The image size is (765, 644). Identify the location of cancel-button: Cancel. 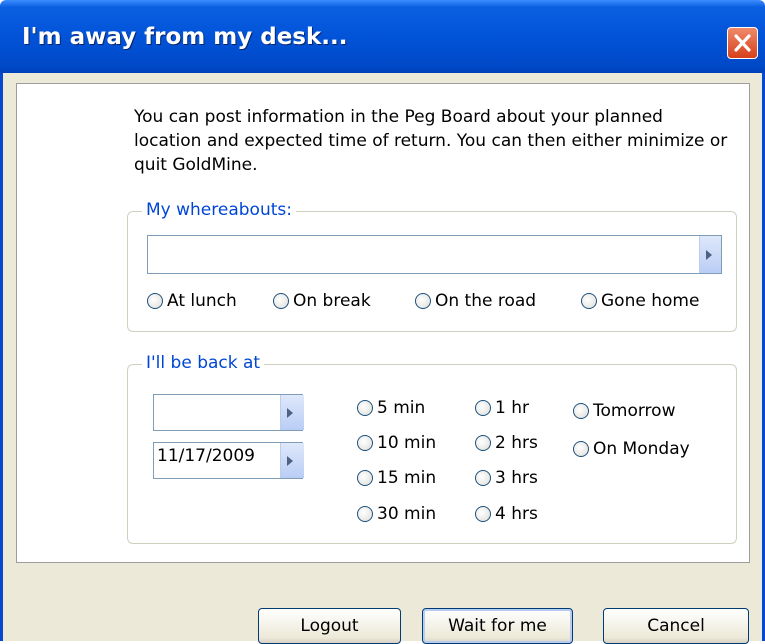
(676, 626).